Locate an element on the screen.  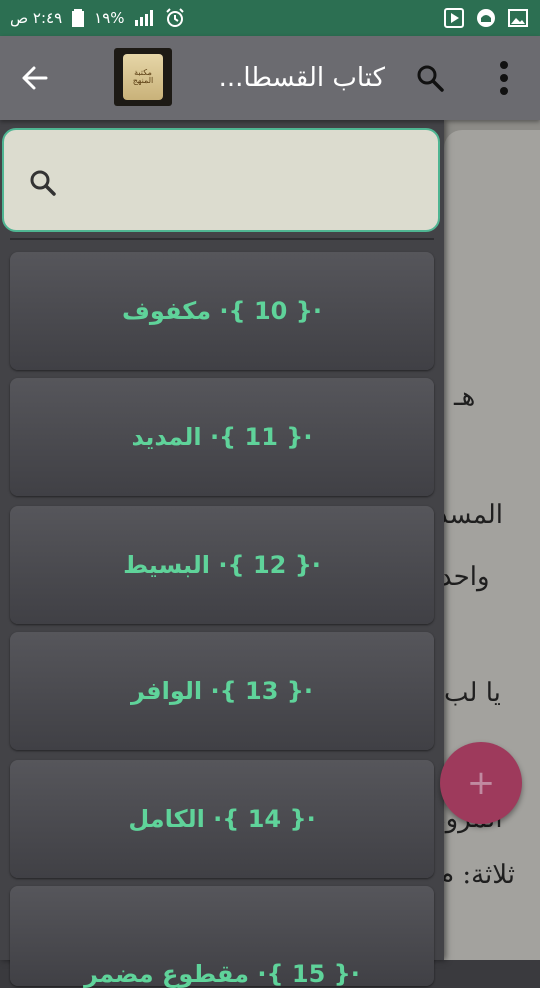
drawer-search-box is located at coordinates (221, 180).